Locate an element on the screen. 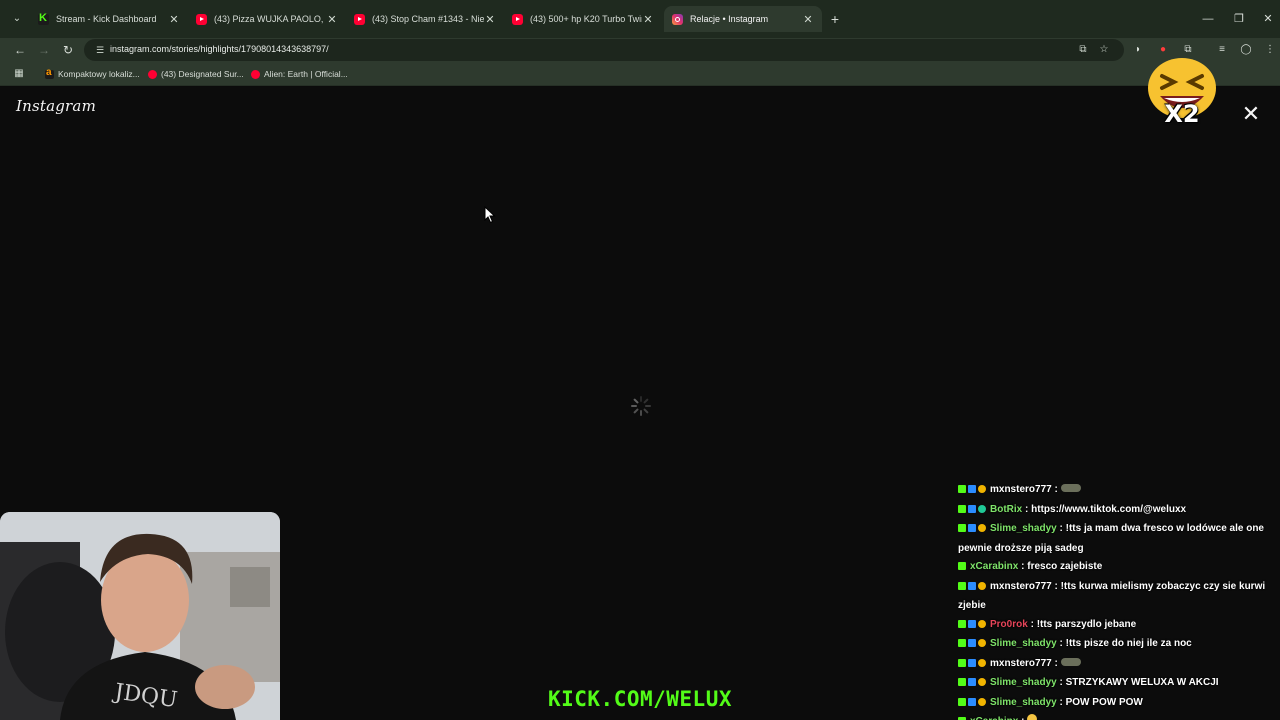 This screenshot has height=720, width=1280. tab-youtube-stop-cham: (43) Stop Cham #1343 - Niebez ✕ is located at coordinates (425, 19).